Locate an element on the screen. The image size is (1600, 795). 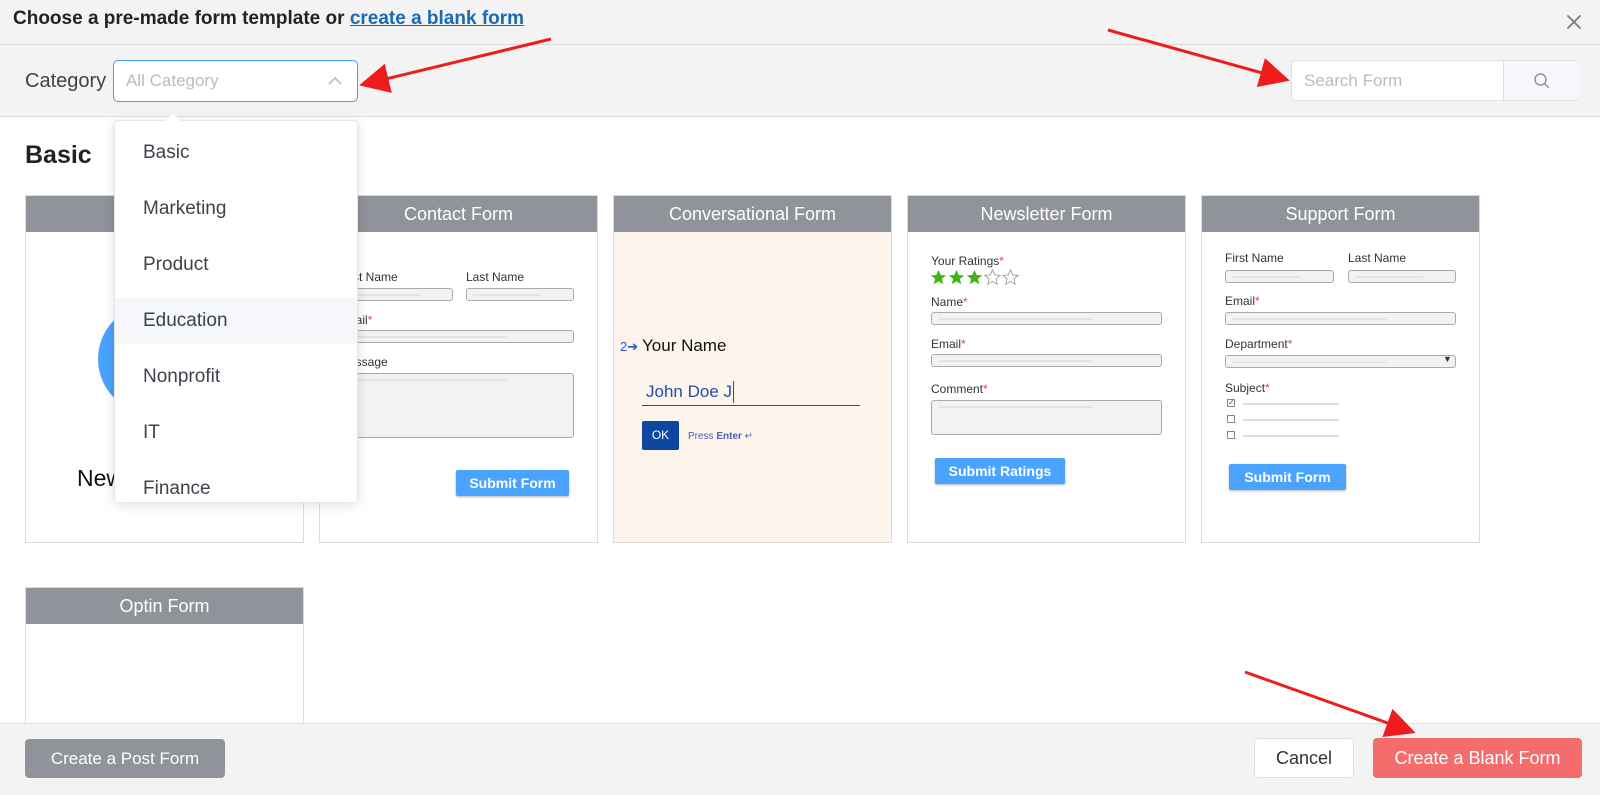
category-option-basic: Basic is located at coordinates (236, 153).